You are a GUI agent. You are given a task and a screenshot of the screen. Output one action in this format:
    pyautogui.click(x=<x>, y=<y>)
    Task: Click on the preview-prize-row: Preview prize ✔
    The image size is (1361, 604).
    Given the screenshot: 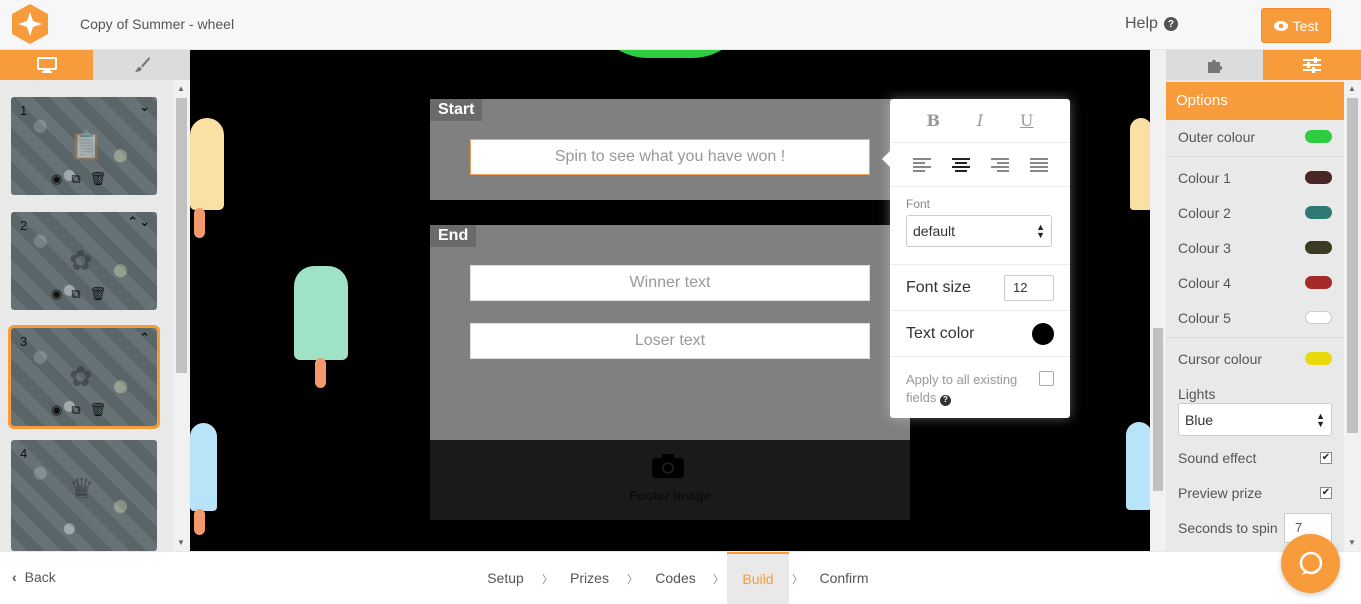 What is the action you would take?
    pyautogui.click(x=1255, y=492)
    